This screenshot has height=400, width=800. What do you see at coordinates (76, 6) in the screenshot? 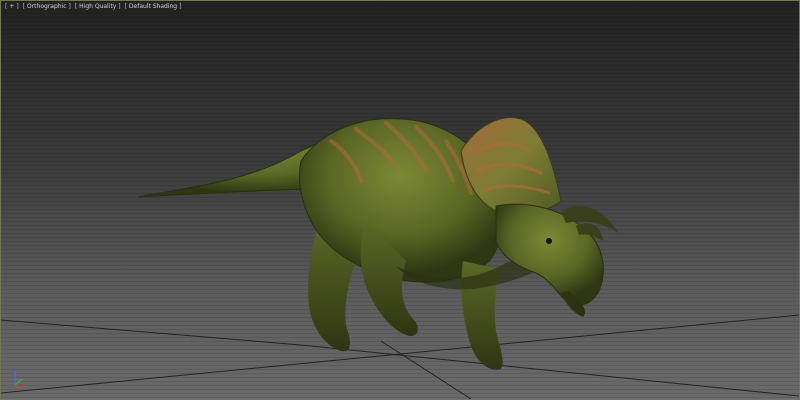
I see `quality-bracket: [` at bounding box center [76, 6].